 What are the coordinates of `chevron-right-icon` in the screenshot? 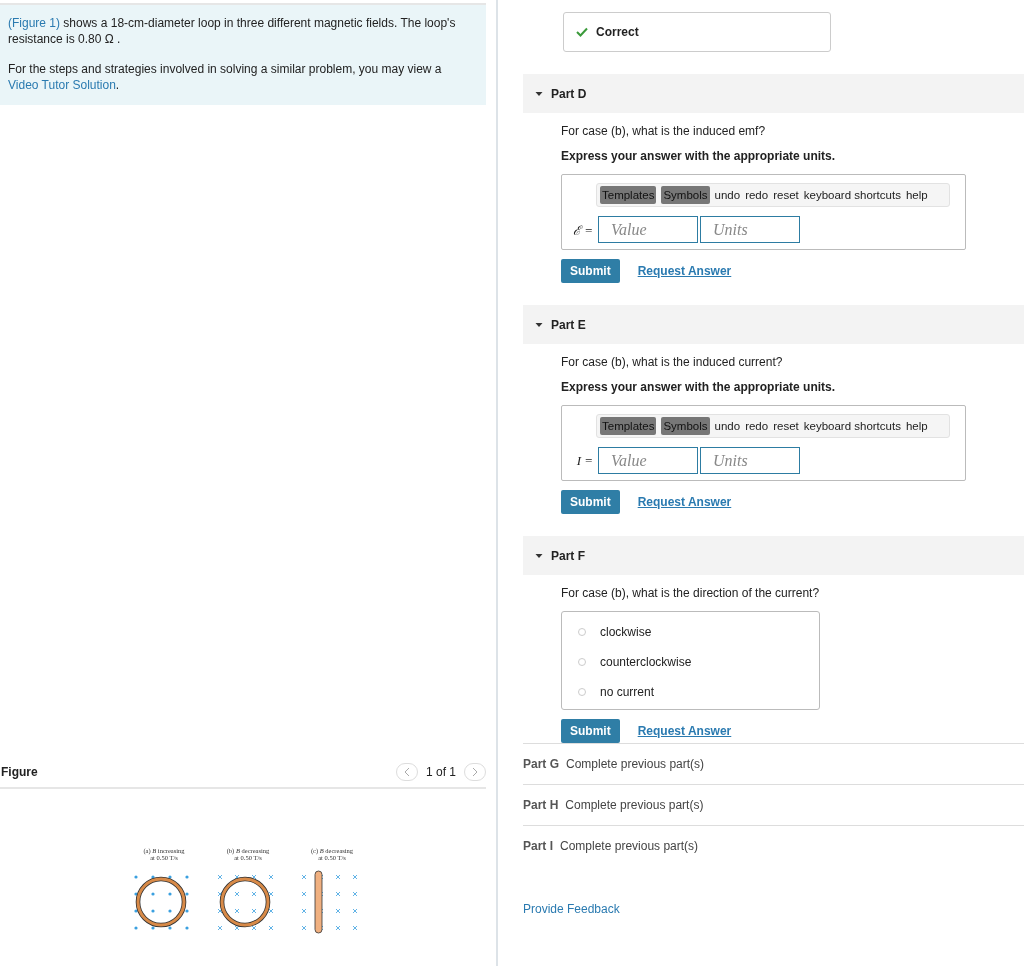 It's located at (475, 772).